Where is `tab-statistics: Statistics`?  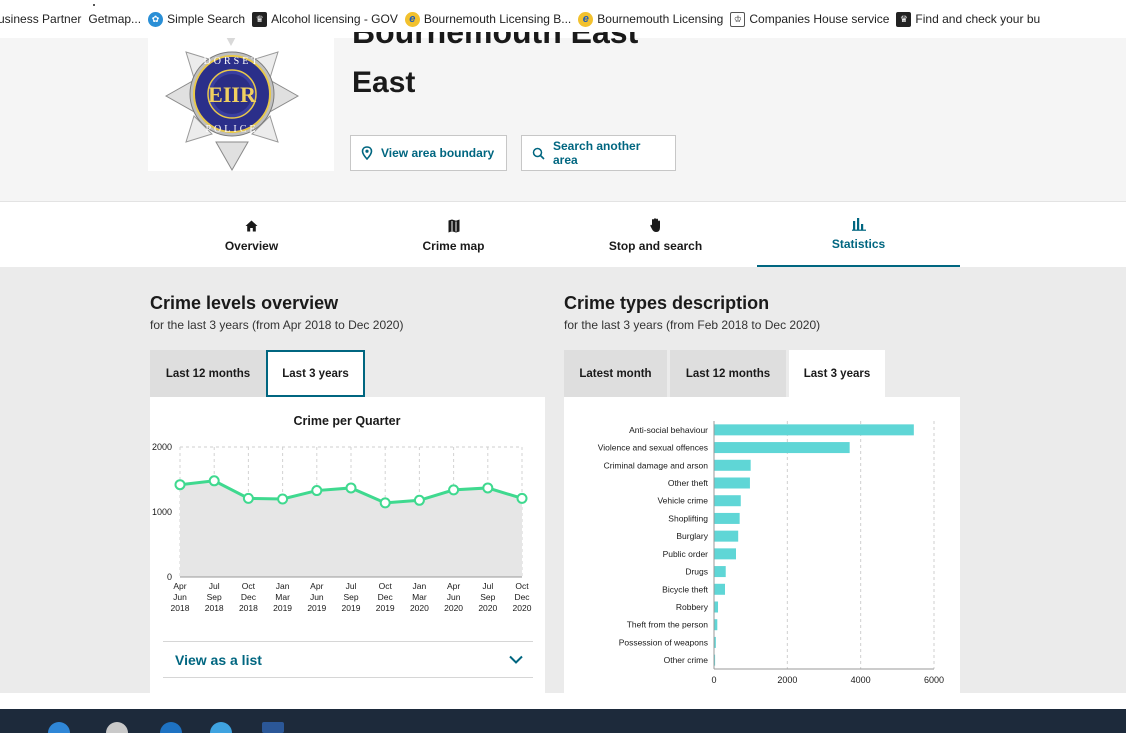
tab-statistics: Statistics is located at coordinates (858, 235).